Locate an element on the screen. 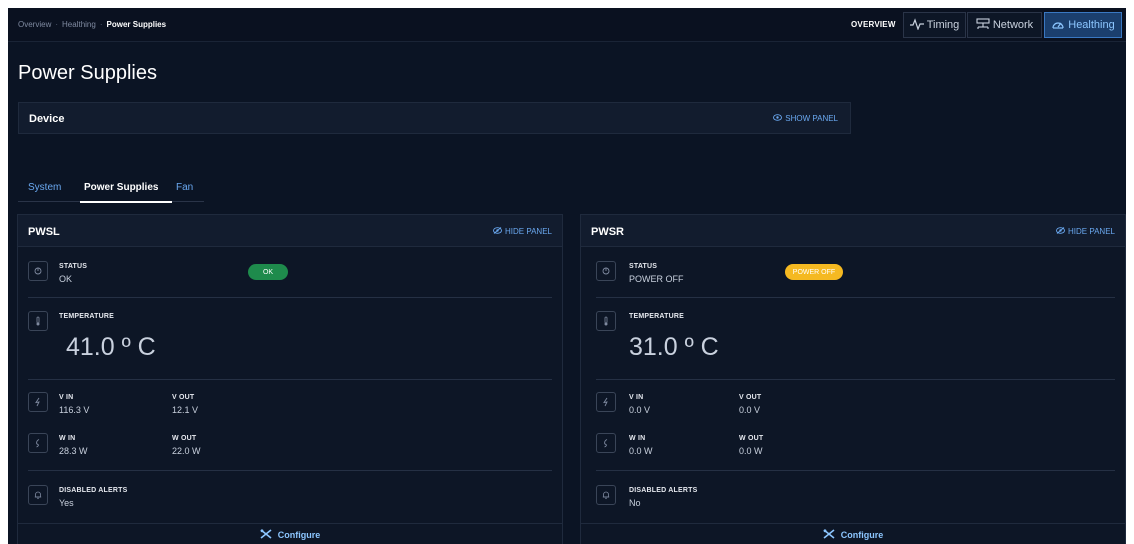  card-header: PWSR HIDE PANEL is located at coordinates (853, 231).